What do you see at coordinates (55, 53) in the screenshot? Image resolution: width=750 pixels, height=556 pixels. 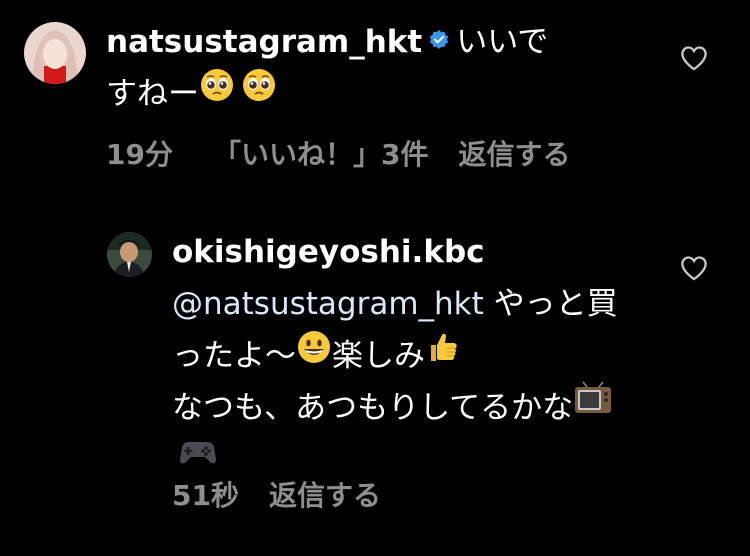 I see `avatar-natsustagram` at bounding box center [55, 53].